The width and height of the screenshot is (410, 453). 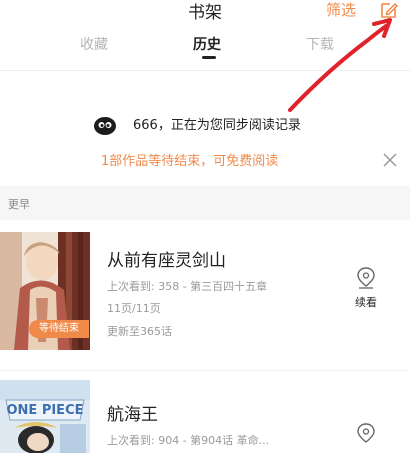 What do you see at coordinates (134, 308) in the screenshot?
I see `page-progress: 11页/11页` at bounding box center [134, 308].